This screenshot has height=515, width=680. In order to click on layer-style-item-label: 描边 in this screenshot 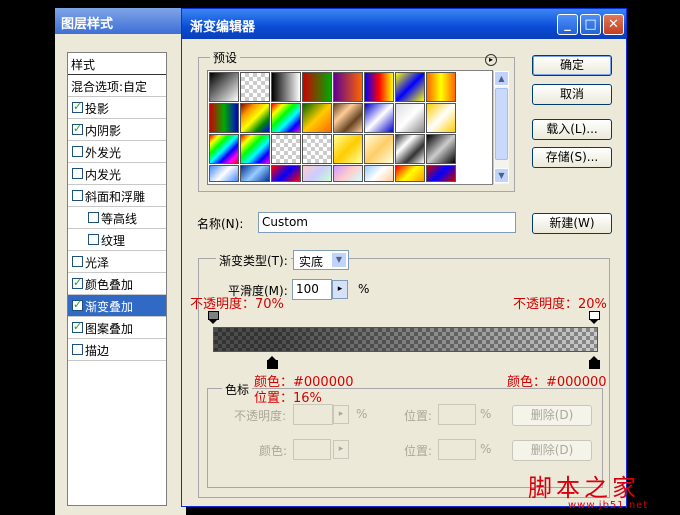, I will do `click(97, 351)`.